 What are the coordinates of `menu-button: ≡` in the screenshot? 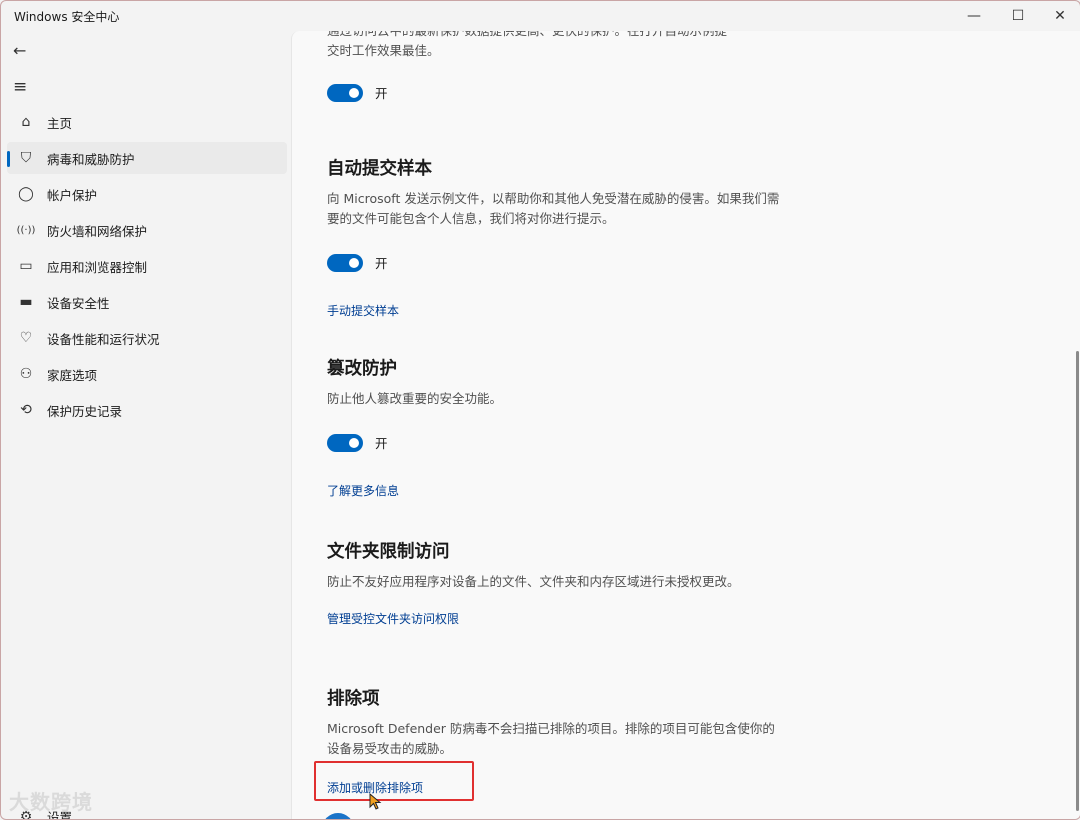 It's located at (23, 87).